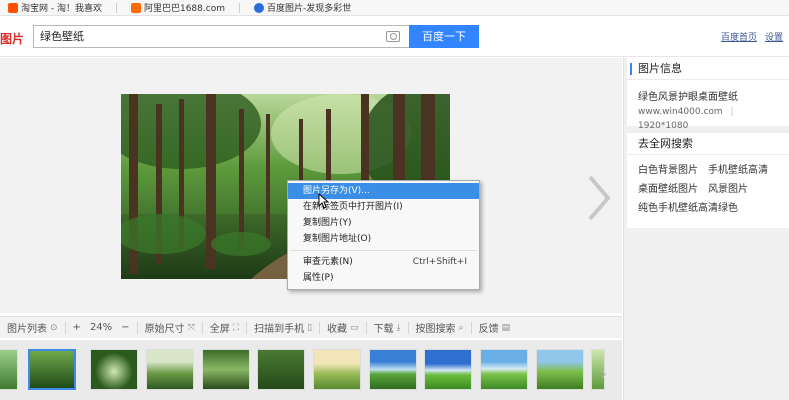 The height and width of the screenshot is (400, 789). I want to click on fullscreen-icon: ⛶, so click(236, 327).